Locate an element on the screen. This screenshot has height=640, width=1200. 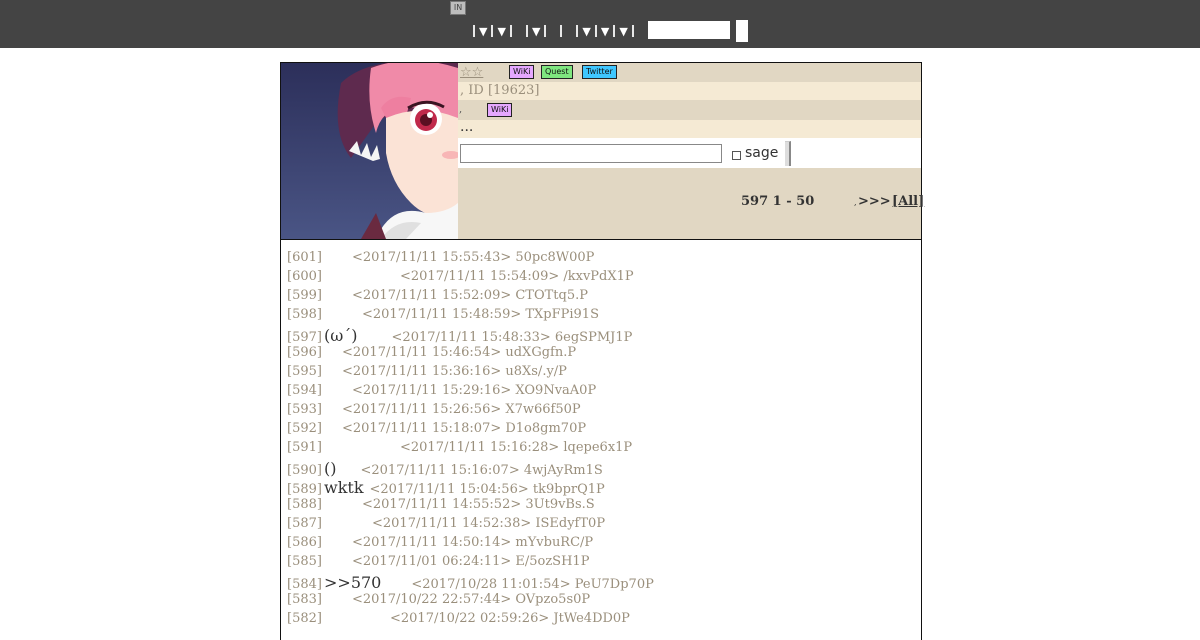
post-row: [596] <2017/11/11 15:46:54> udXGgfn.P is located at coordinates (431, 354).